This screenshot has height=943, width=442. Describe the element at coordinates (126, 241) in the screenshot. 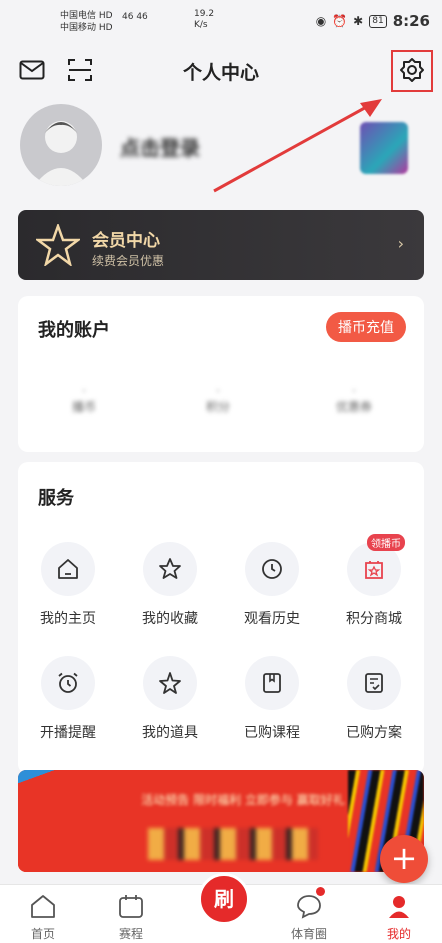

I see `vip-title: 会员中心` at that location.